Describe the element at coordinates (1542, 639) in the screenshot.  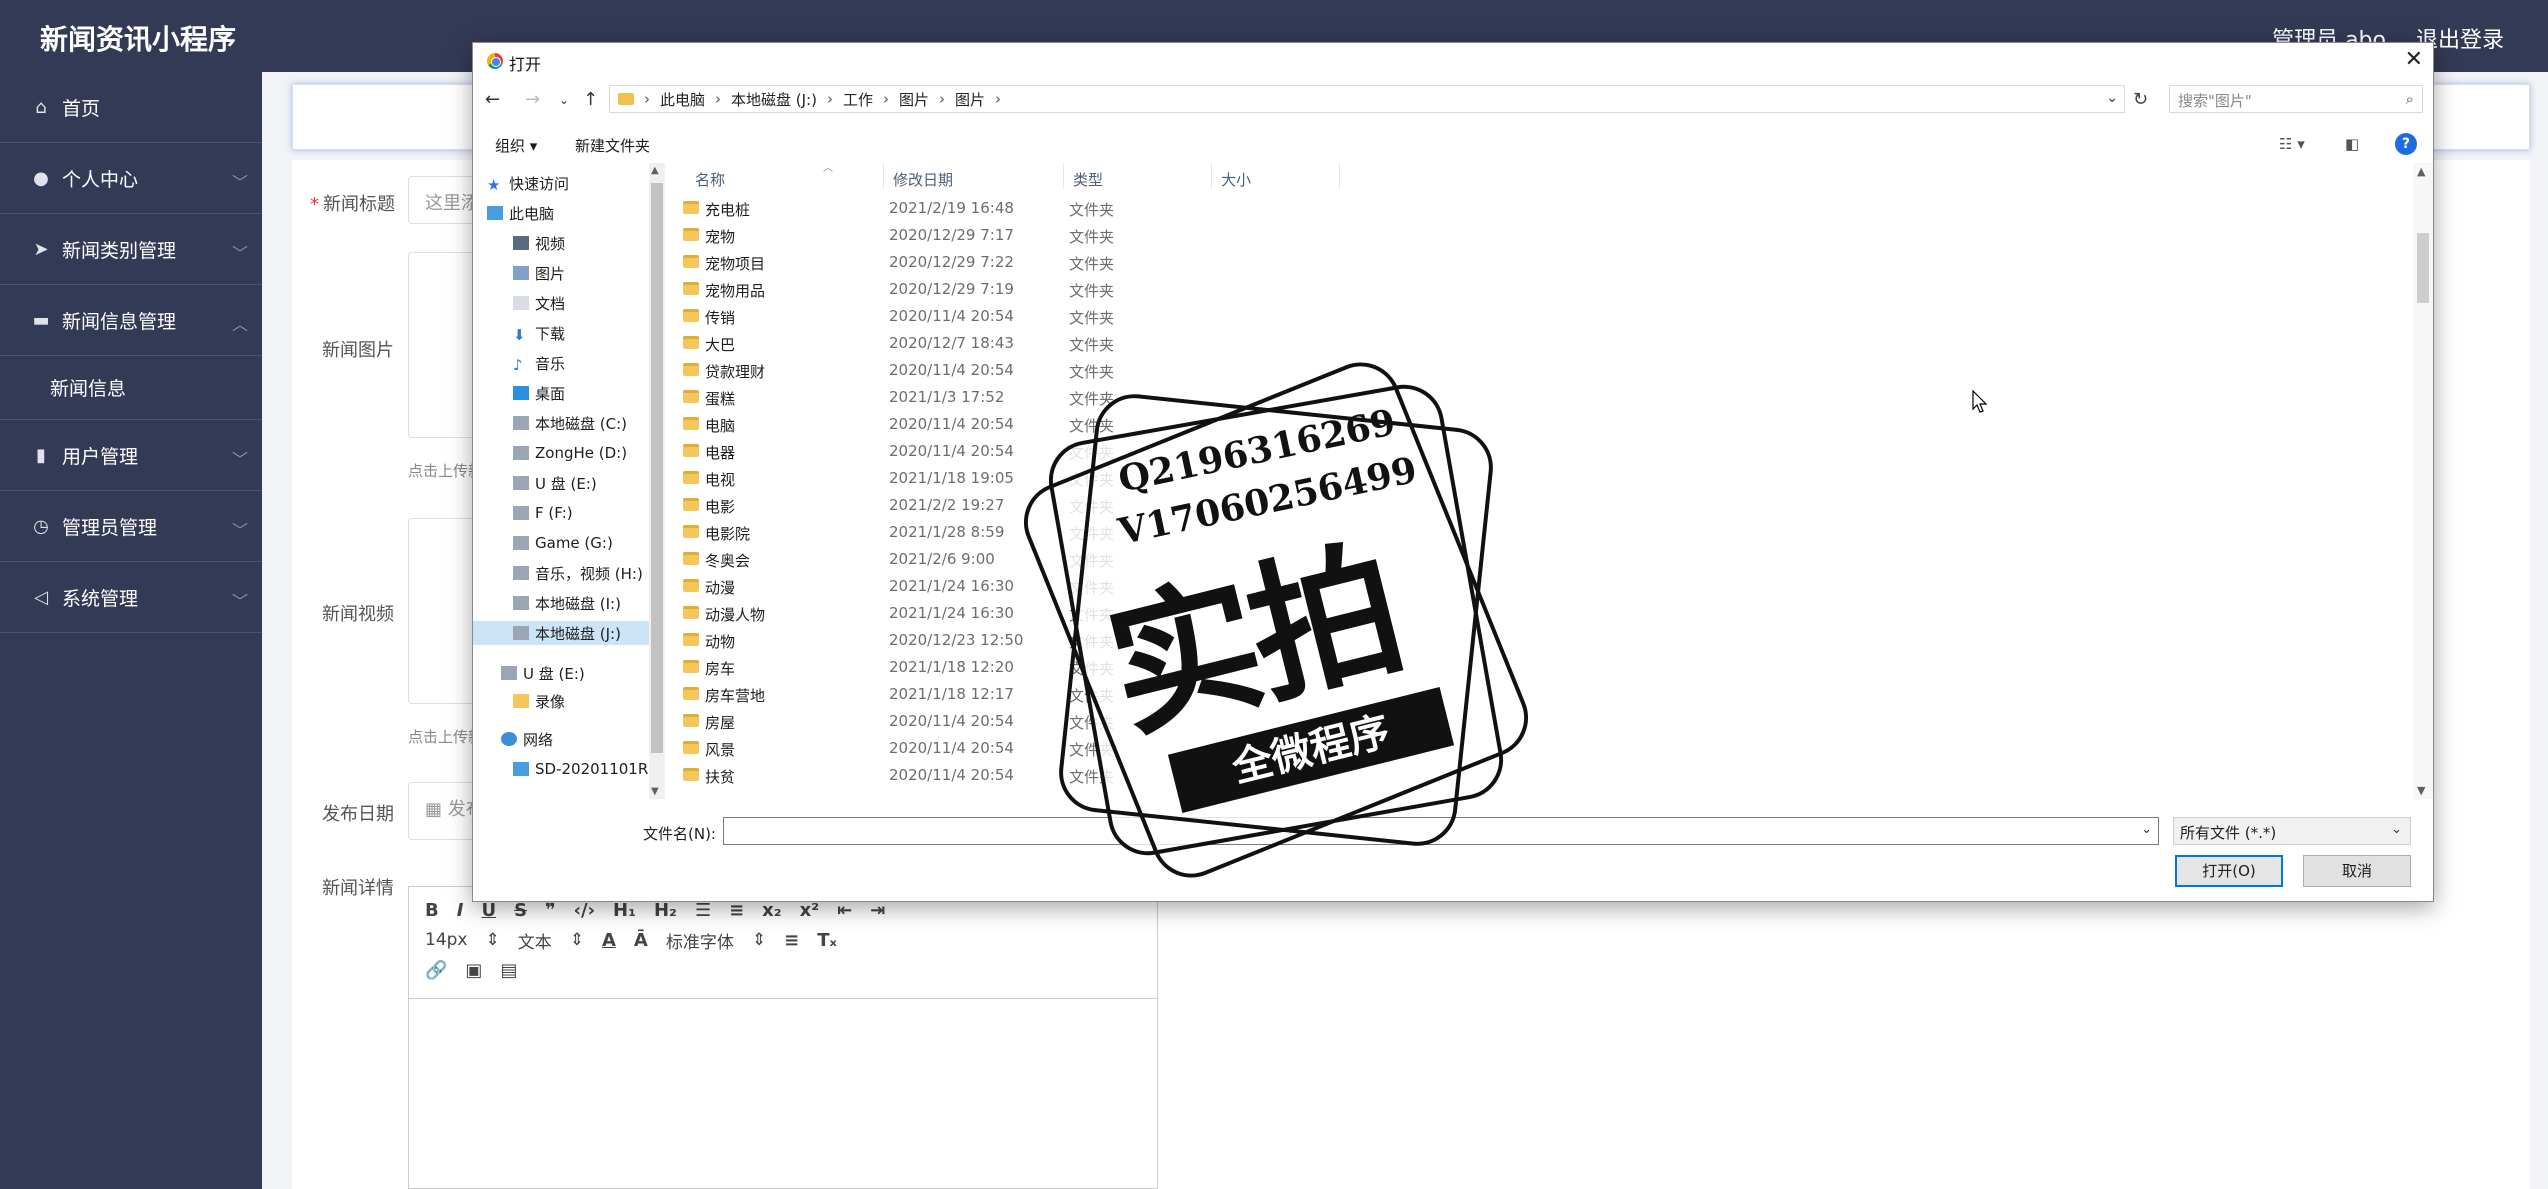
I see `file-row: 动物 2020/12/23 12:50 文件夹` at that location.